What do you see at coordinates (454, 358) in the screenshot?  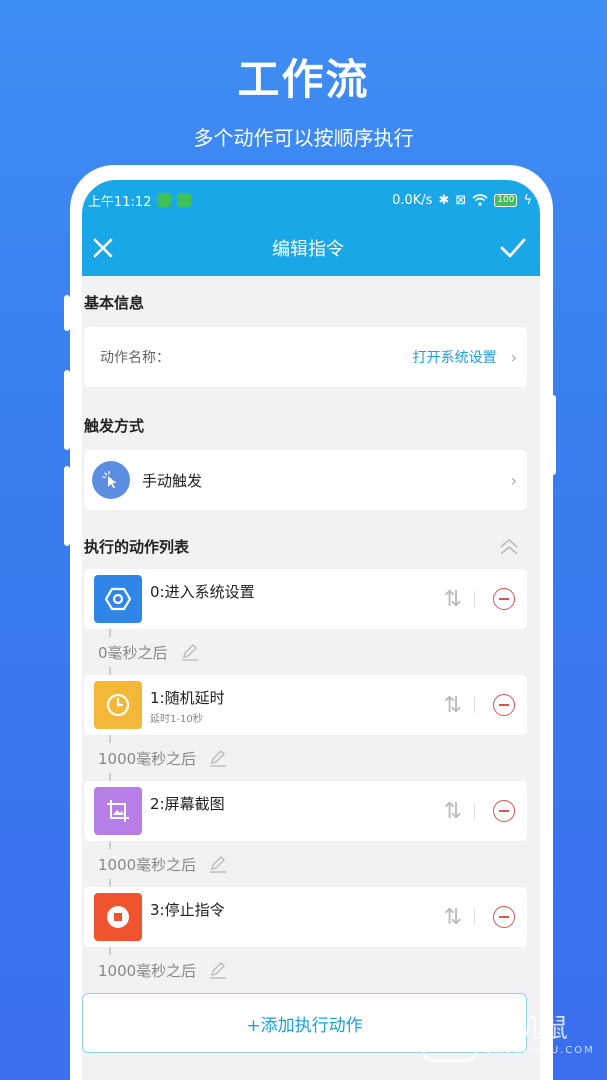 I see `action-name-value: 打开系统设置` at bounding box center [454, 358].